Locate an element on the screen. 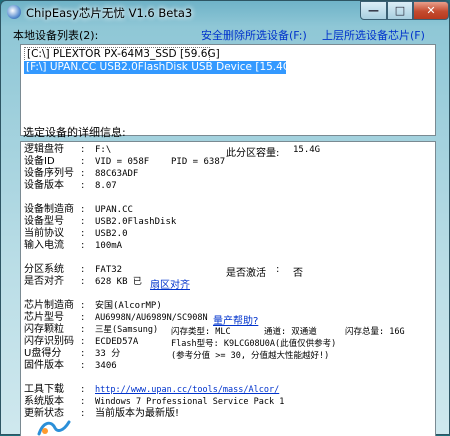 This screenshot has width=450, height=436. app-icon is located at coordinates (14, 12).